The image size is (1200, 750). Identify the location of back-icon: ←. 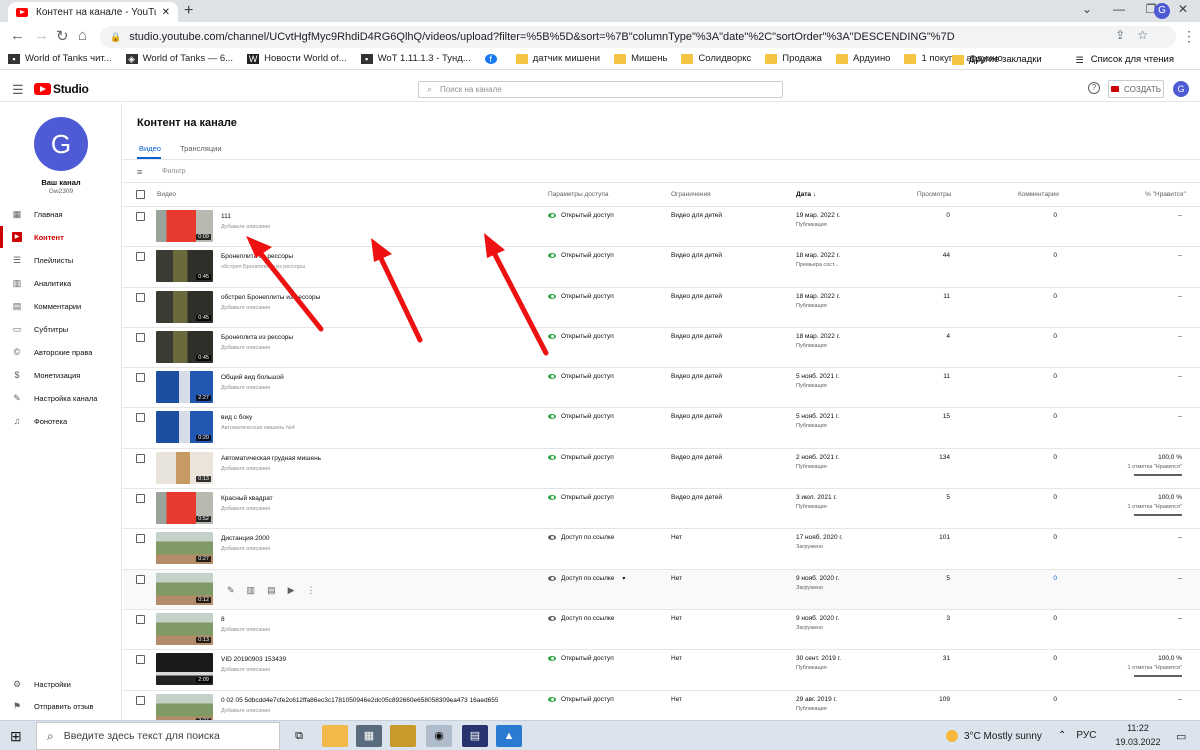
(17, 35).